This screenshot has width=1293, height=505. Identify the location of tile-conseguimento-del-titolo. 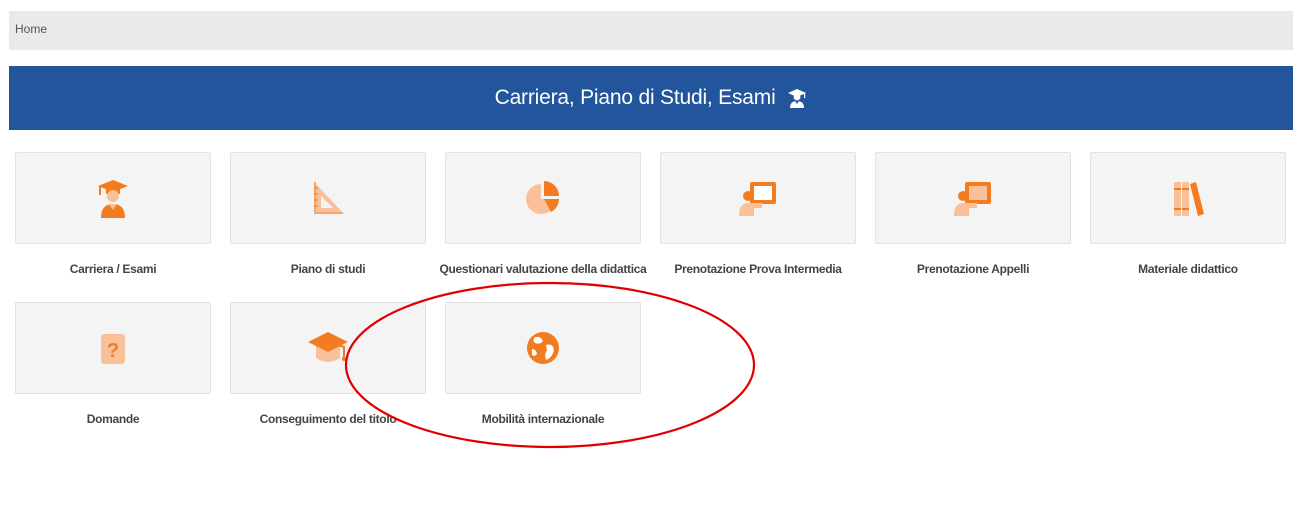
(328, 348).